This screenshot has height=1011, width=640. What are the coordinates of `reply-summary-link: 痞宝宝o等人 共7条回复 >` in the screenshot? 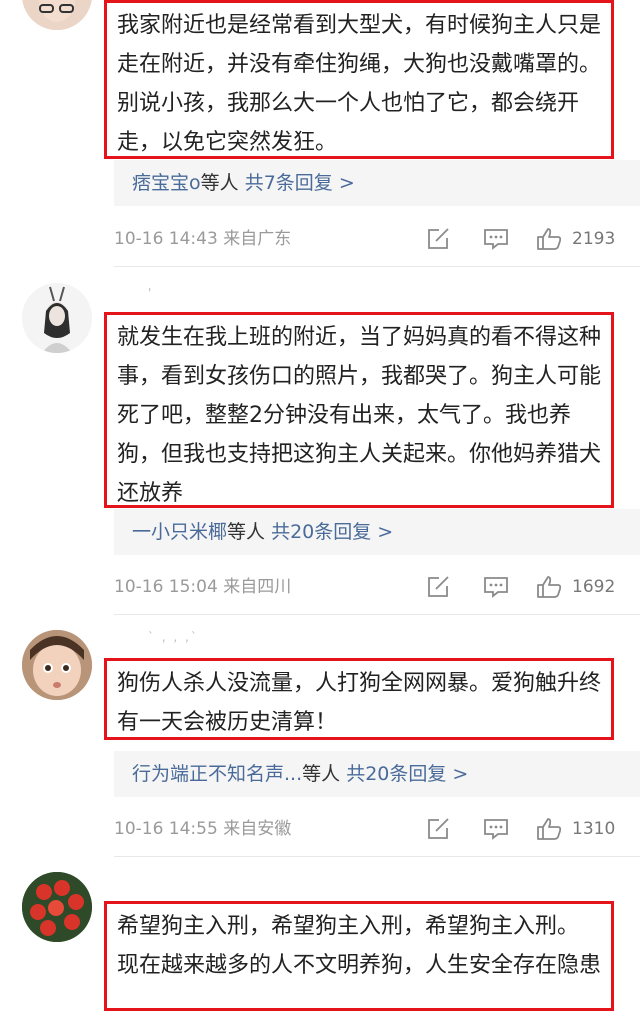 It's located at (377, 183).